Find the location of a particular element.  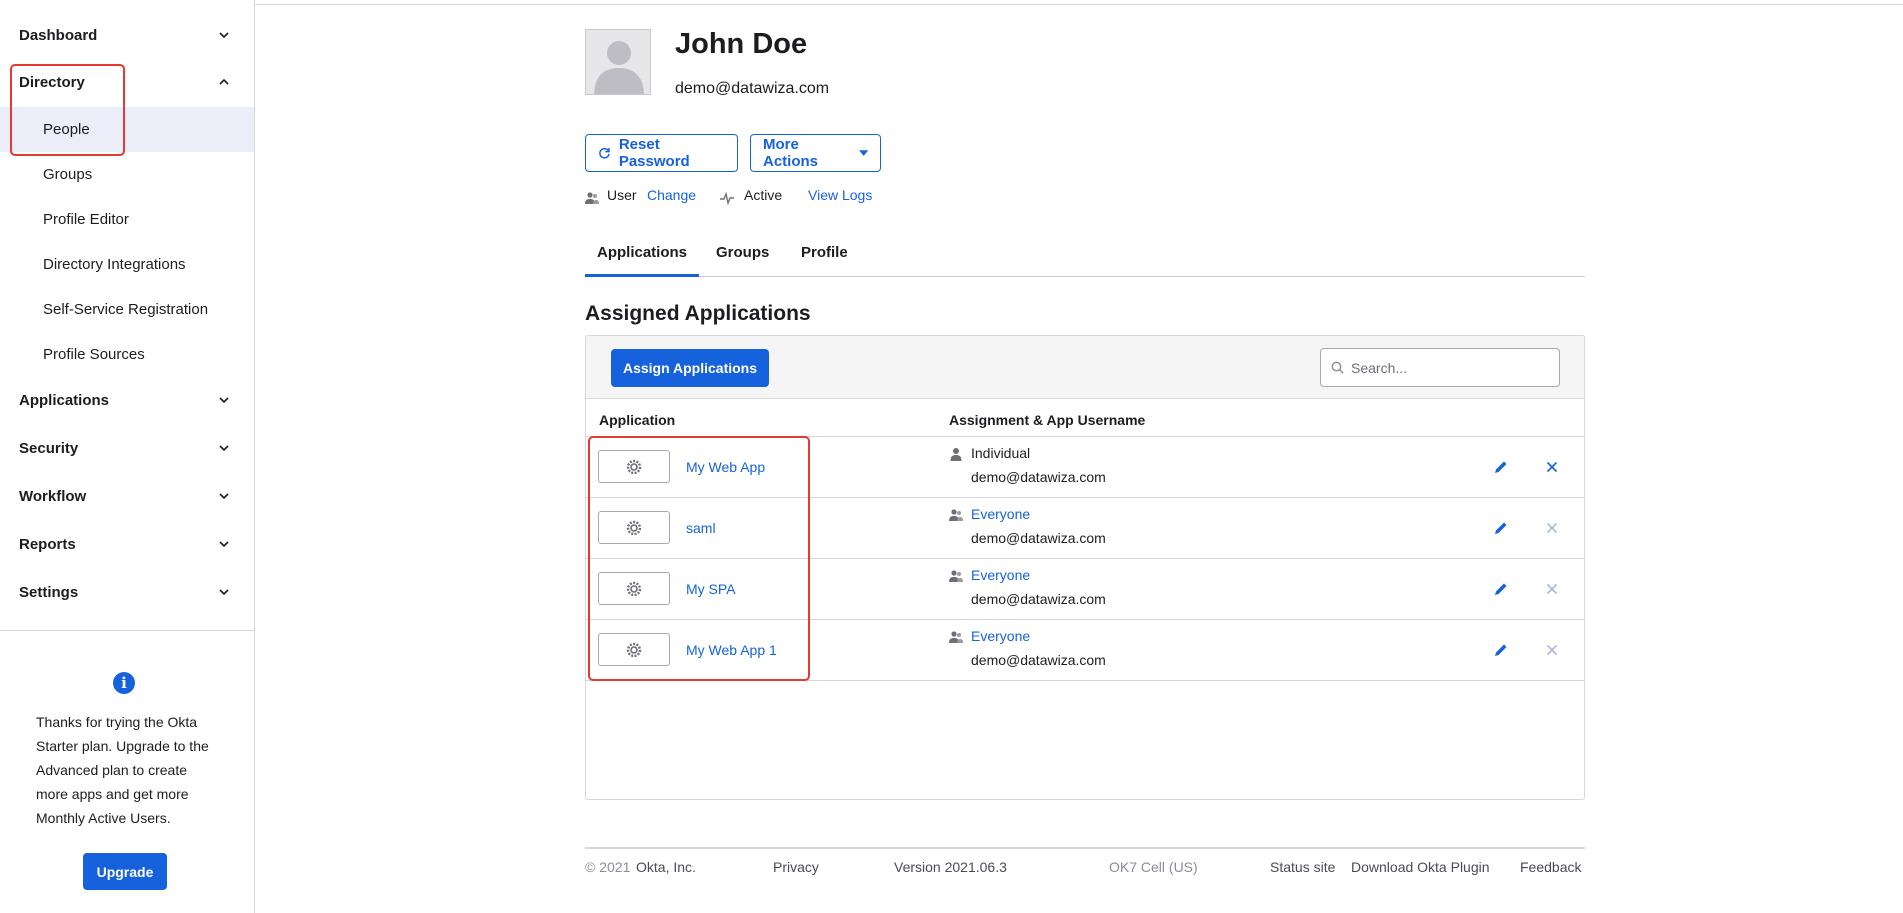

nav-reports-label: Reports is located at coordinates (47, 544).